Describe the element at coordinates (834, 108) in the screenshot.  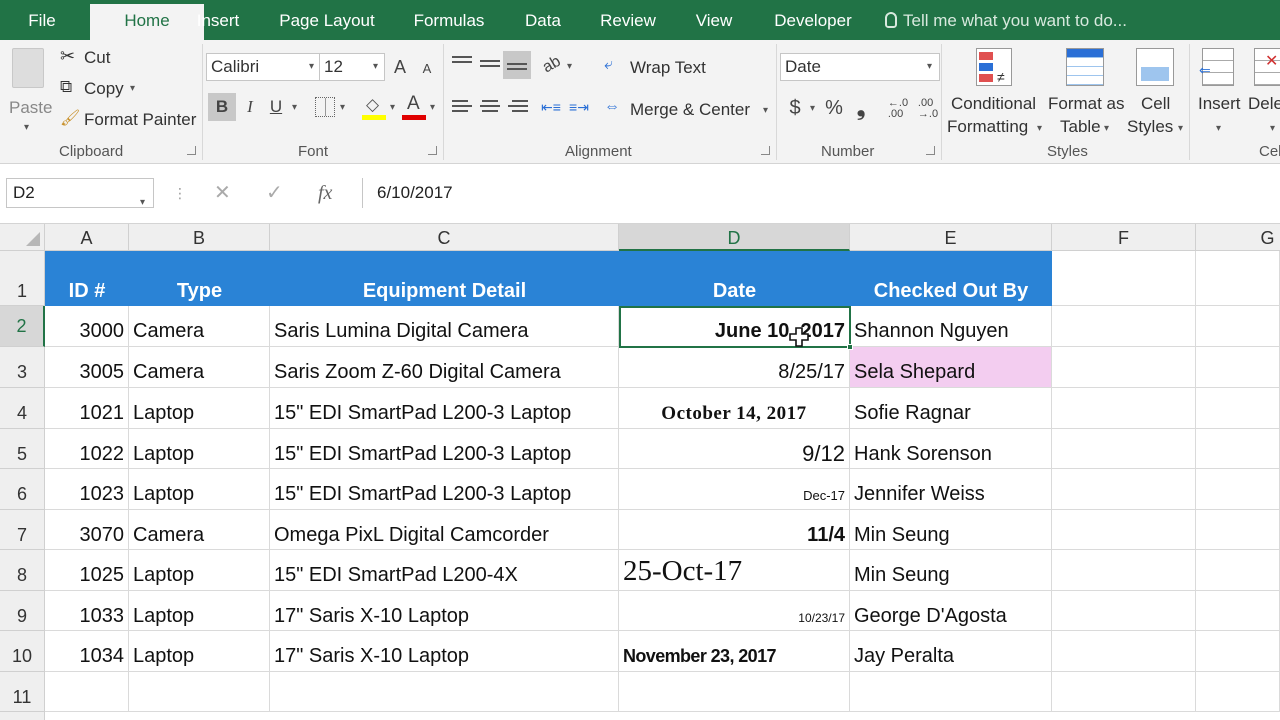
I see `percent-style-button: %` at that location.